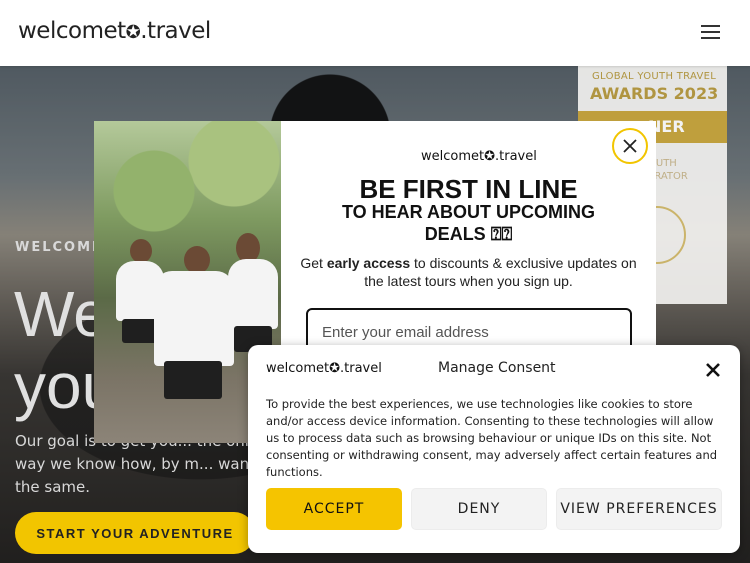 The height and width of the screenshot is (563, 750). I want to click on view-preferences-button: VIEW PREFERENCES, so click(639, 509).